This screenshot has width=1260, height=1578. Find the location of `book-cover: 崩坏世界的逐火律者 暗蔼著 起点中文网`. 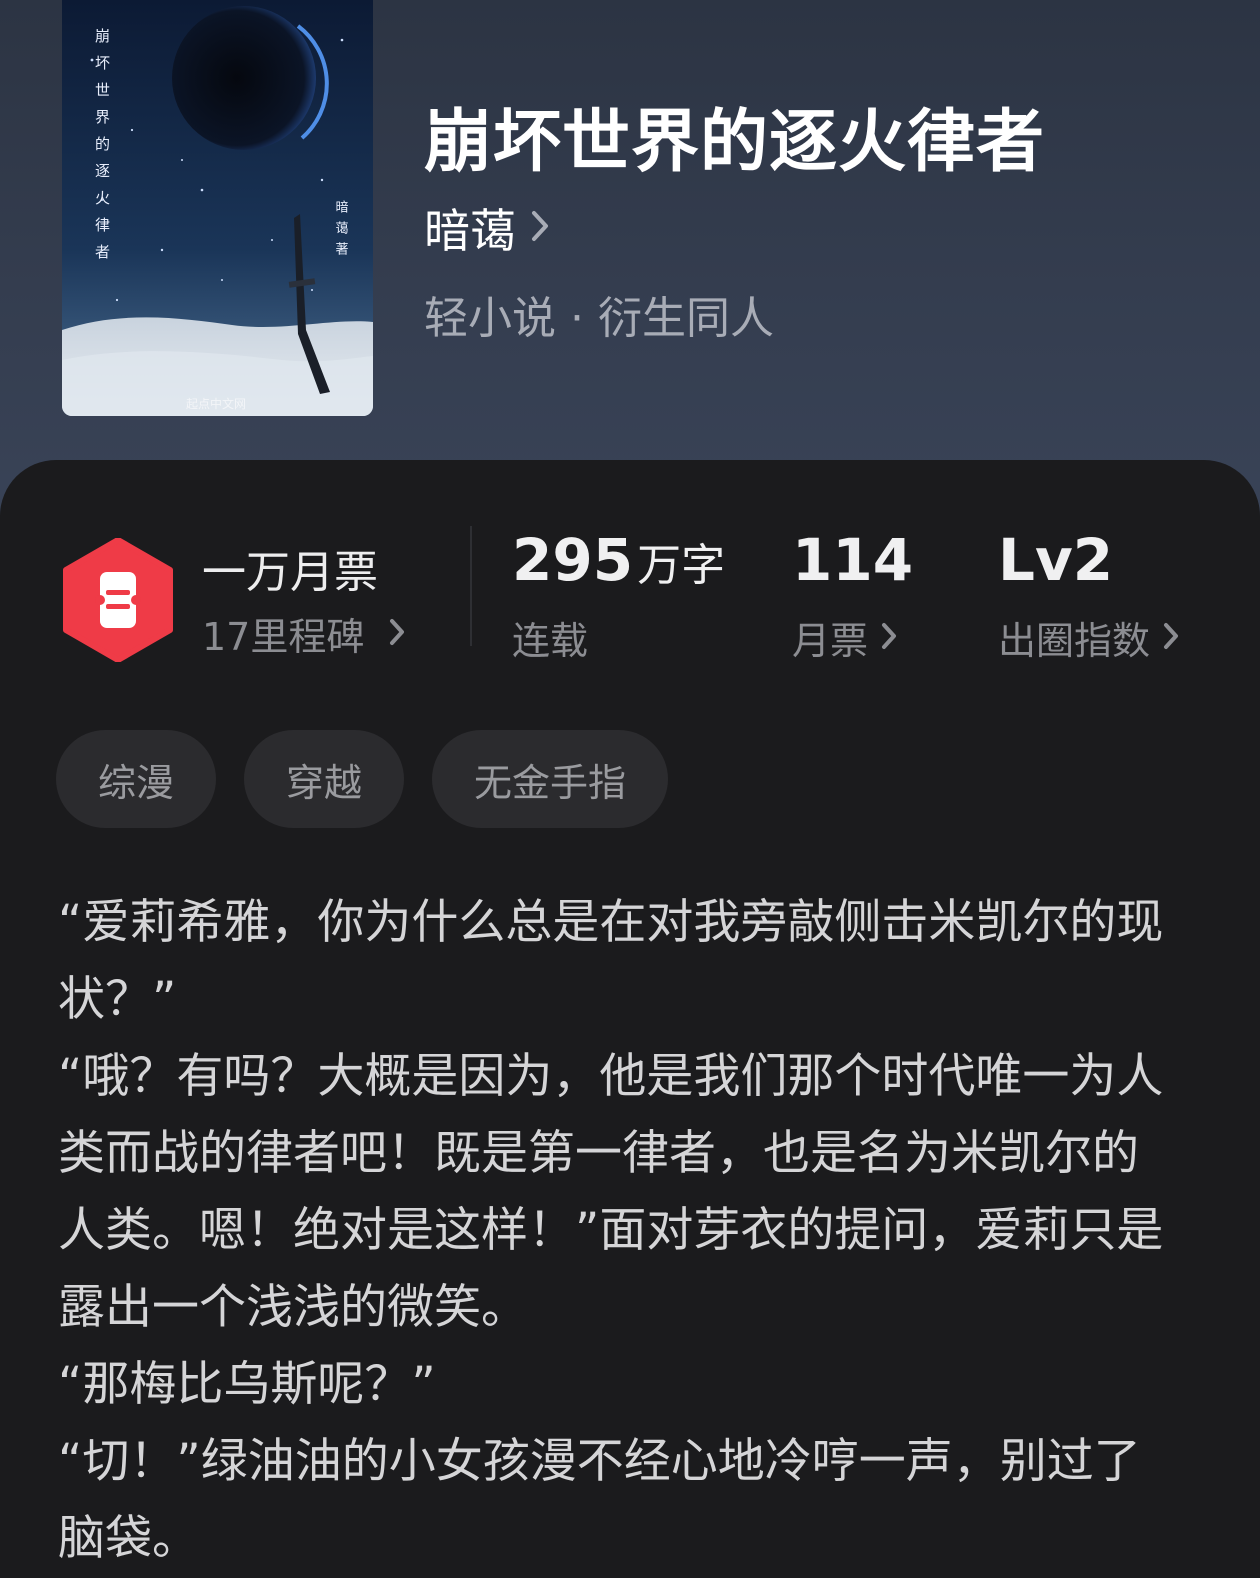

book-cover: 崩坏世界的逐火律者 暗蔼著 起点中文网 is located at coordinates (217, 208).